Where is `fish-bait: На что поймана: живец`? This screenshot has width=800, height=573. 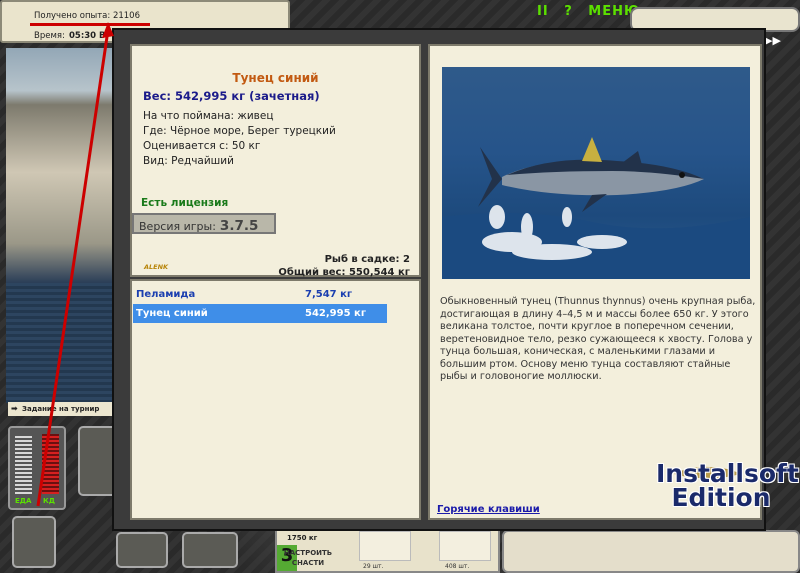 fish-bait: На что поймана: живец is located at coordinates (208, 116).